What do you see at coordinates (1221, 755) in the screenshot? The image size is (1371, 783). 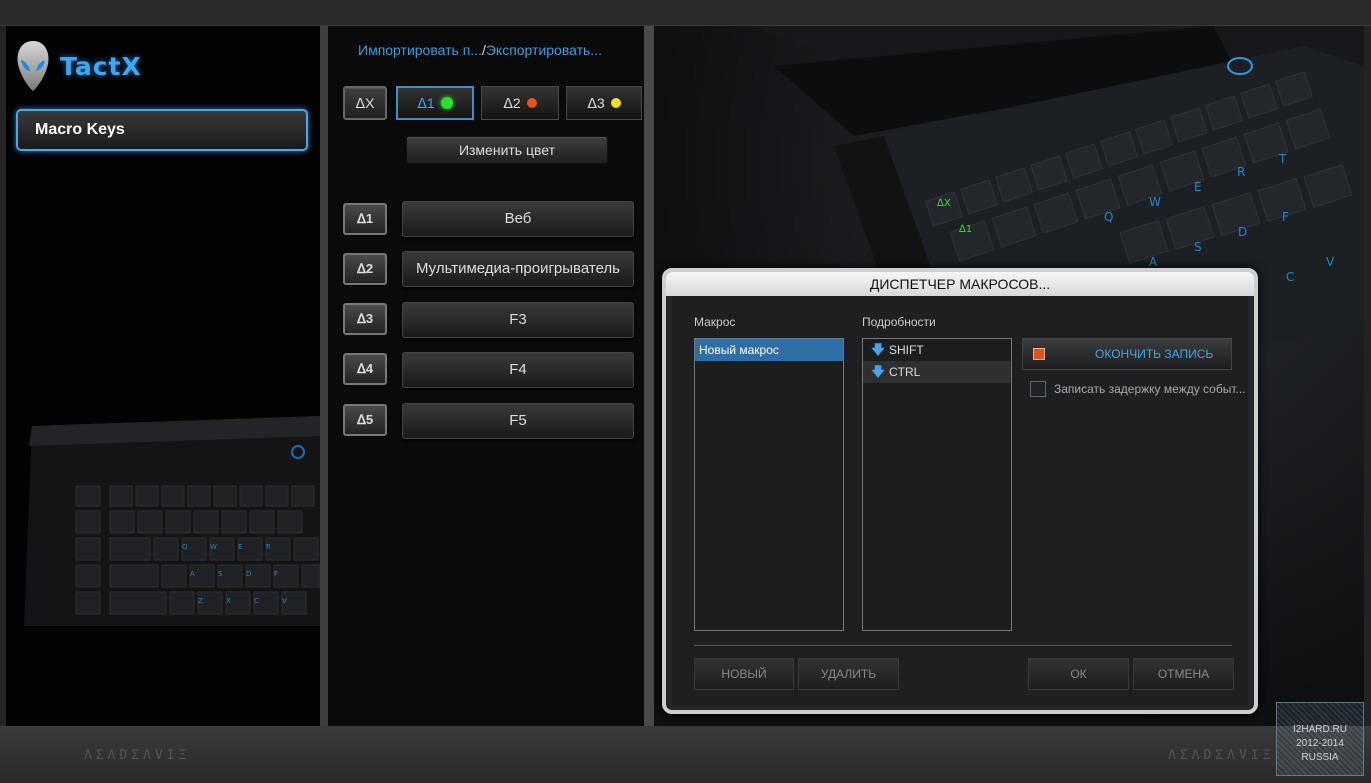 I see `footer-brand-right: ΛΣΛDΣΛVΙΞ` at bounding box center [1221, 755].